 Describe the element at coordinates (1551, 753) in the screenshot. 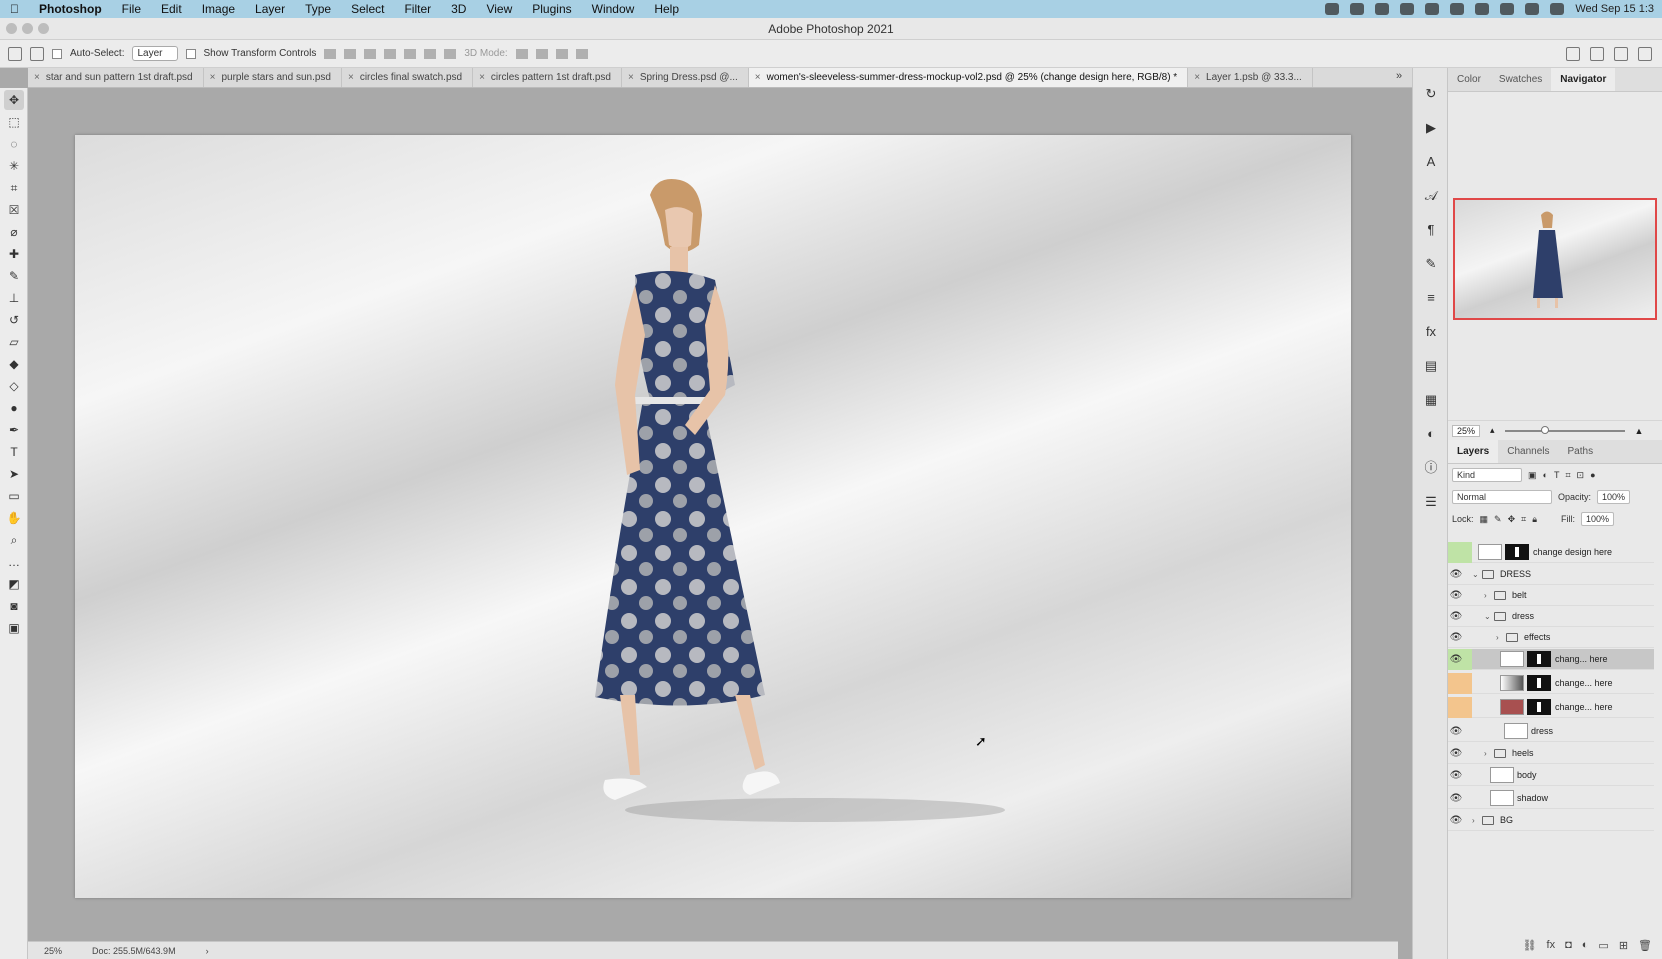

I see `layer-row: 👁︎ › heels` at that location.